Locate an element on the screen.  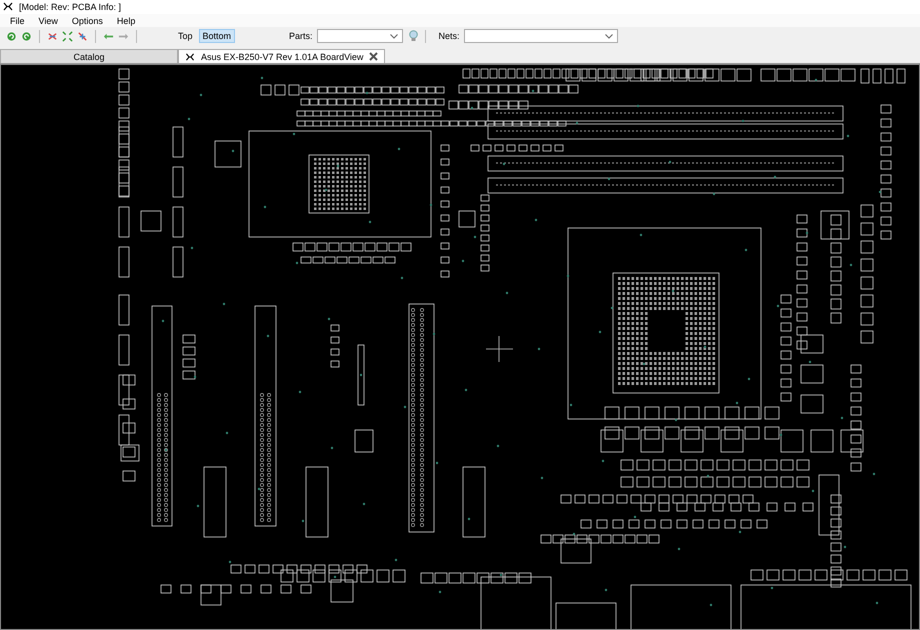
parts-dropdown is located at coordinates (359, 36).